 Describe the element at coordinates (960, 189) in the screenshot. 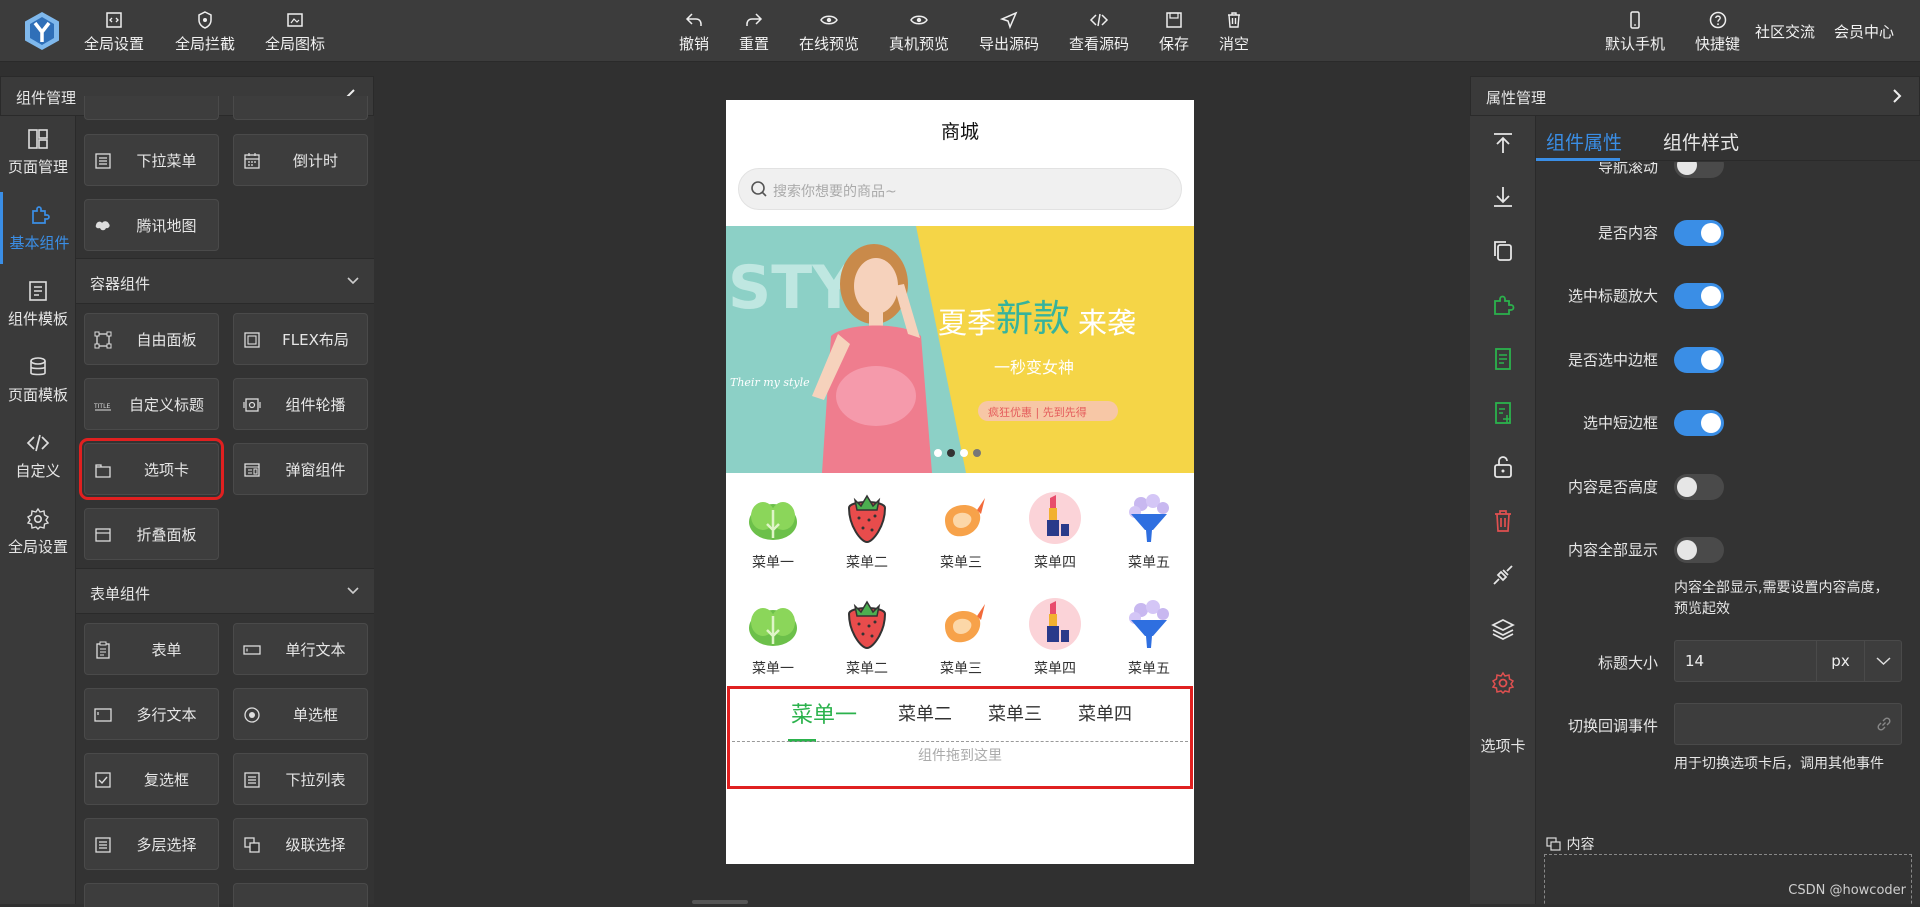

I see `search-bar: 搜索你想要的商品~` at that location.